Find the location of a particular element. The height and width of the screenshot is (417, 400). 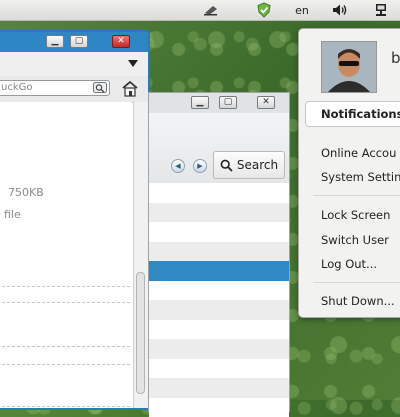

vertical-scrollbar is located at coordinates (140, 255).